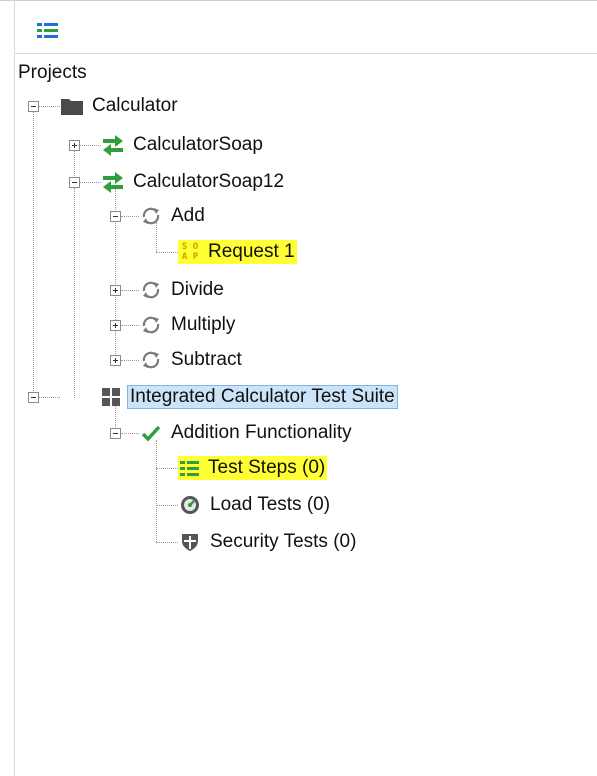 This screenshot has height=776, width=597. I want to click on tree-node-addition-functionality: Addition Functionality, so click(246, 433).